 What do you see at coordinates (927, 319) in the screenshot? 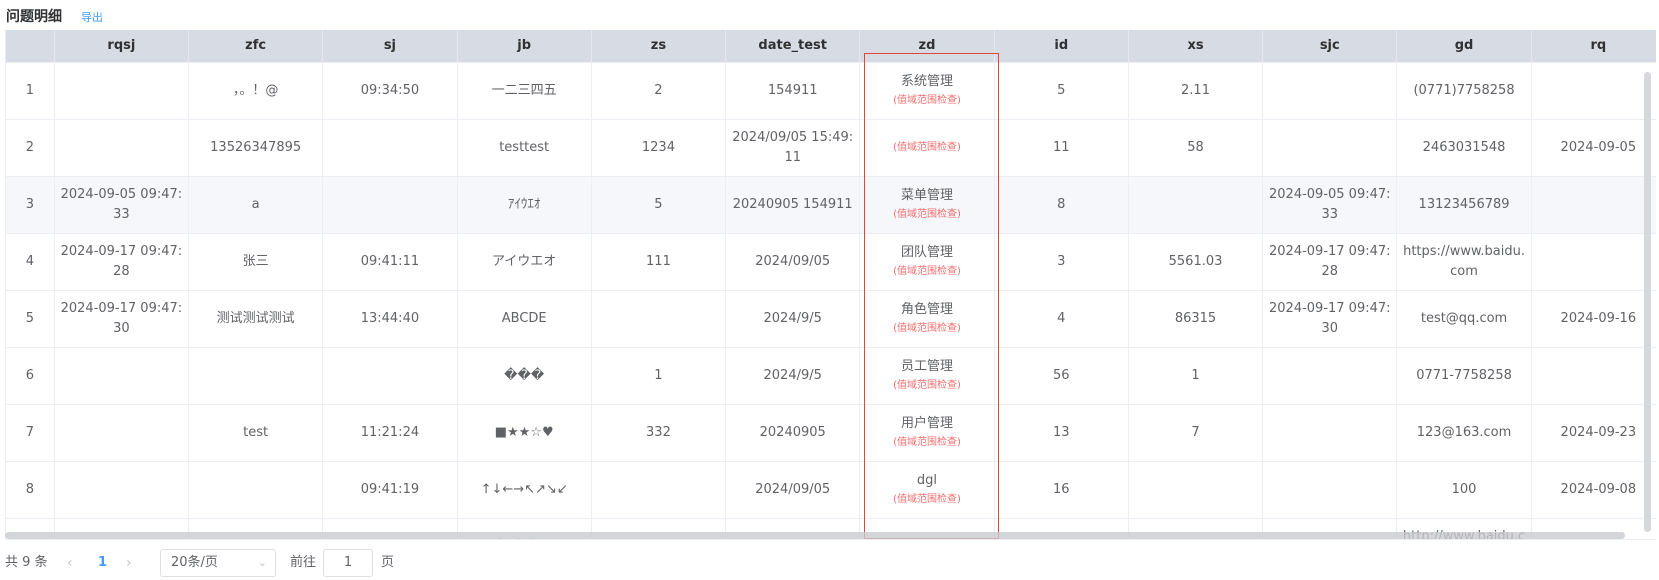
I see `cell-zd: 角色管理 (值域范围检查)` at bounding box center [927, 319].